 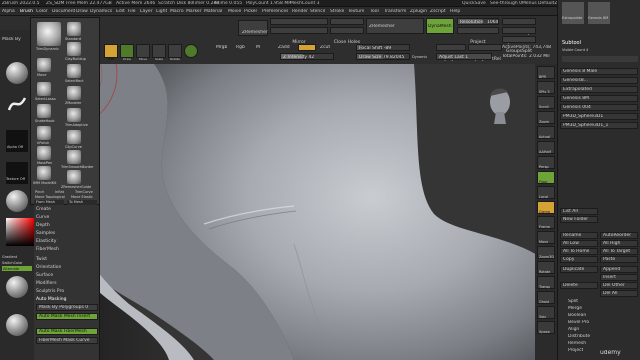 What do you see at coordinates (39, 192) in the screenshot?
I see `brush-label: Pinch` at bounding box center [39, 192].